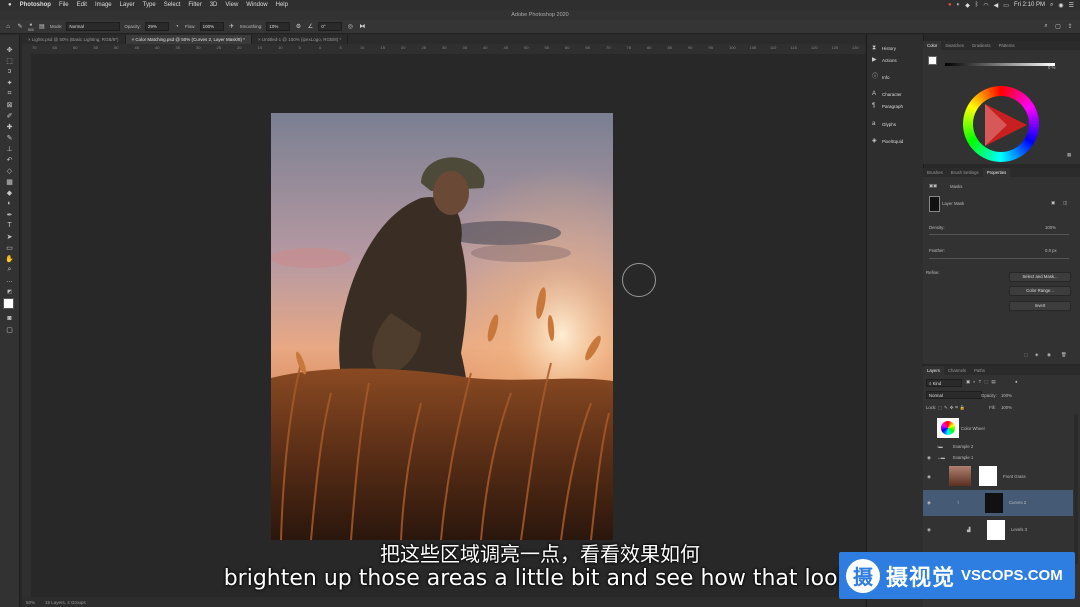  I want to click on panel-menu-icon: ▦, so click(1069, 155).